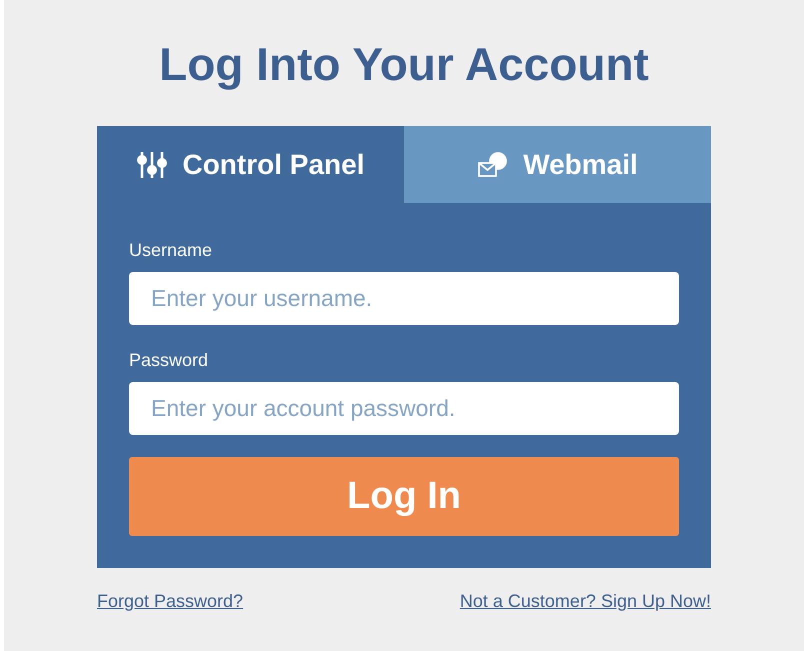 Image resolution: width=808 pixels, height=651 pixels. I want to click on input-field: Enter your account password., so click(404, 408).